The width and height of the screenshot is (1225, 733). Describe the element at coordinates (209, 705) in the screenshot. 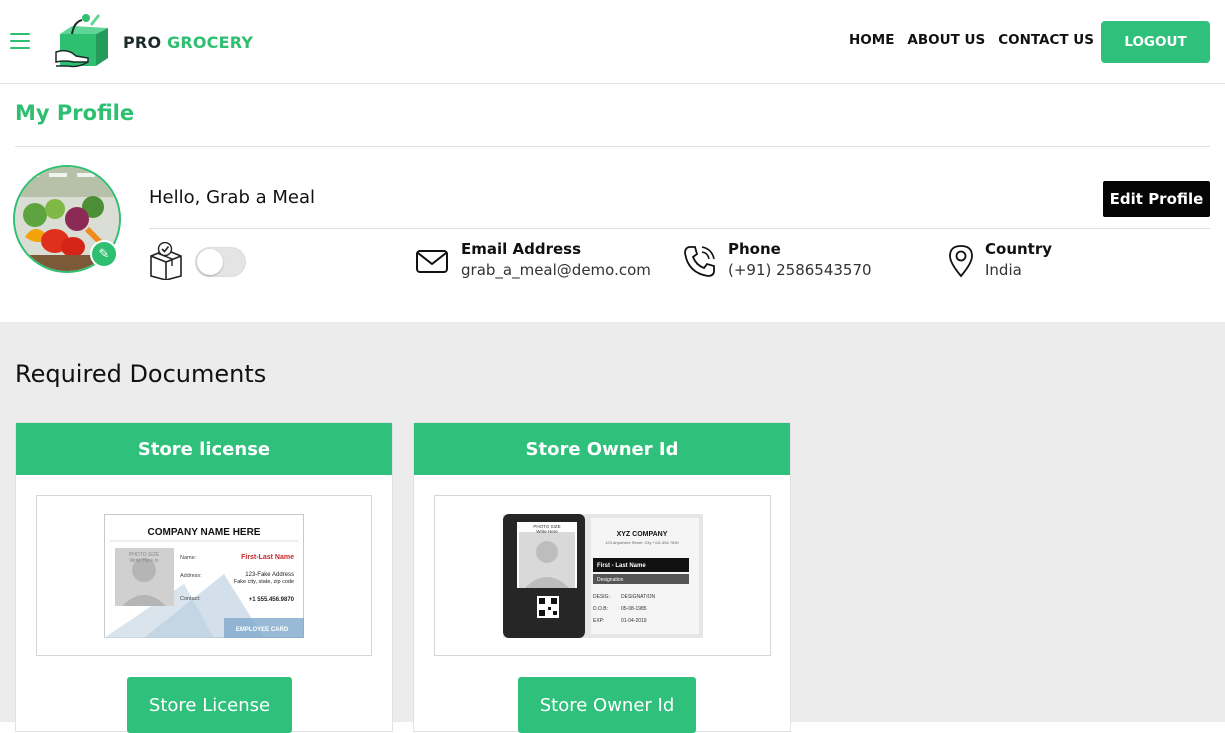

I see `store-license-button: Store License` at that location.